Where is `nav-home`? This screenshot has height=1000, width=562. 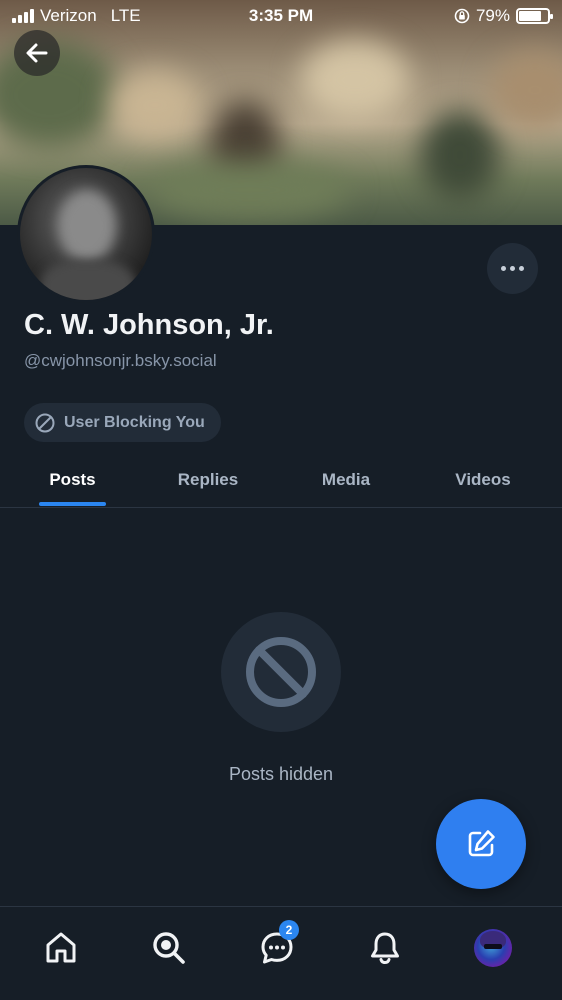 nav-home is located at coordinates (61, 948).